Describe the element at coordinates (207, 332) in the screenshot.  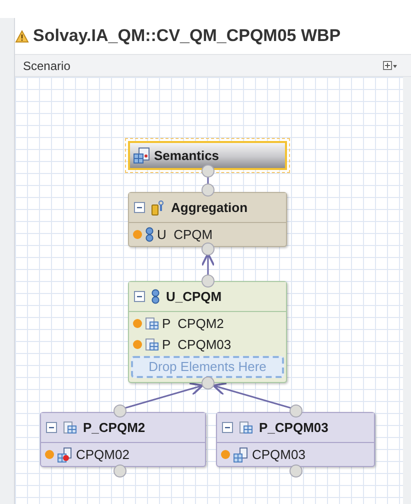
I see `union-node: U_CPQM P CPQM2 P CPQM03 Drop Elements Here` at that location.